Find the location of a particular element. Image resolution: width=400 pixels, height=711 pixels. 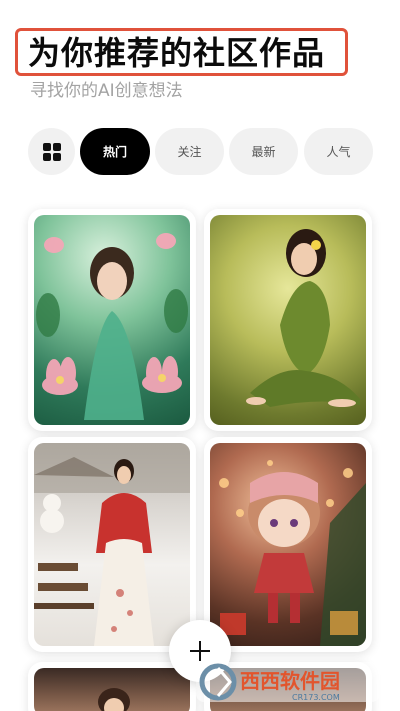

tab-hot: 热门 is located at coordinates (115, 151).